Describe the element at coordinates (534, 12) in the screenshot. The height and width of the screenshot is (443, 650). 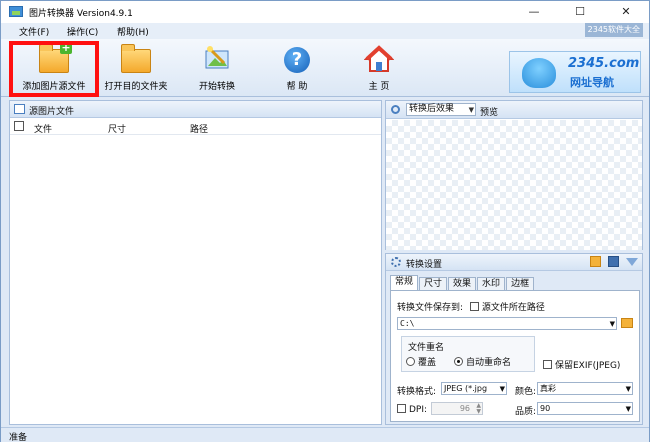
I see `minimize-button: —` at that location.